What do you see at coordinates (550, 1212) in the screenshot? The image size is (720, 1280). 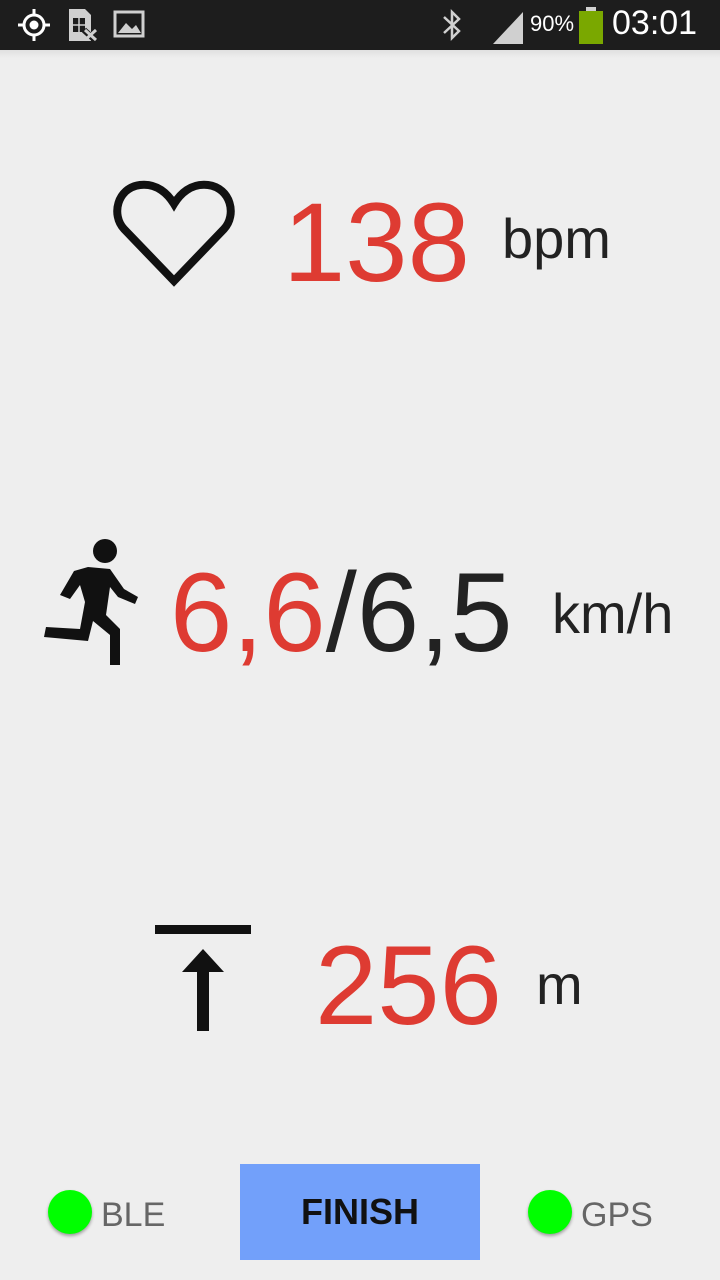 I see `gps-status-indicator` at bounding box center [550, 1212].